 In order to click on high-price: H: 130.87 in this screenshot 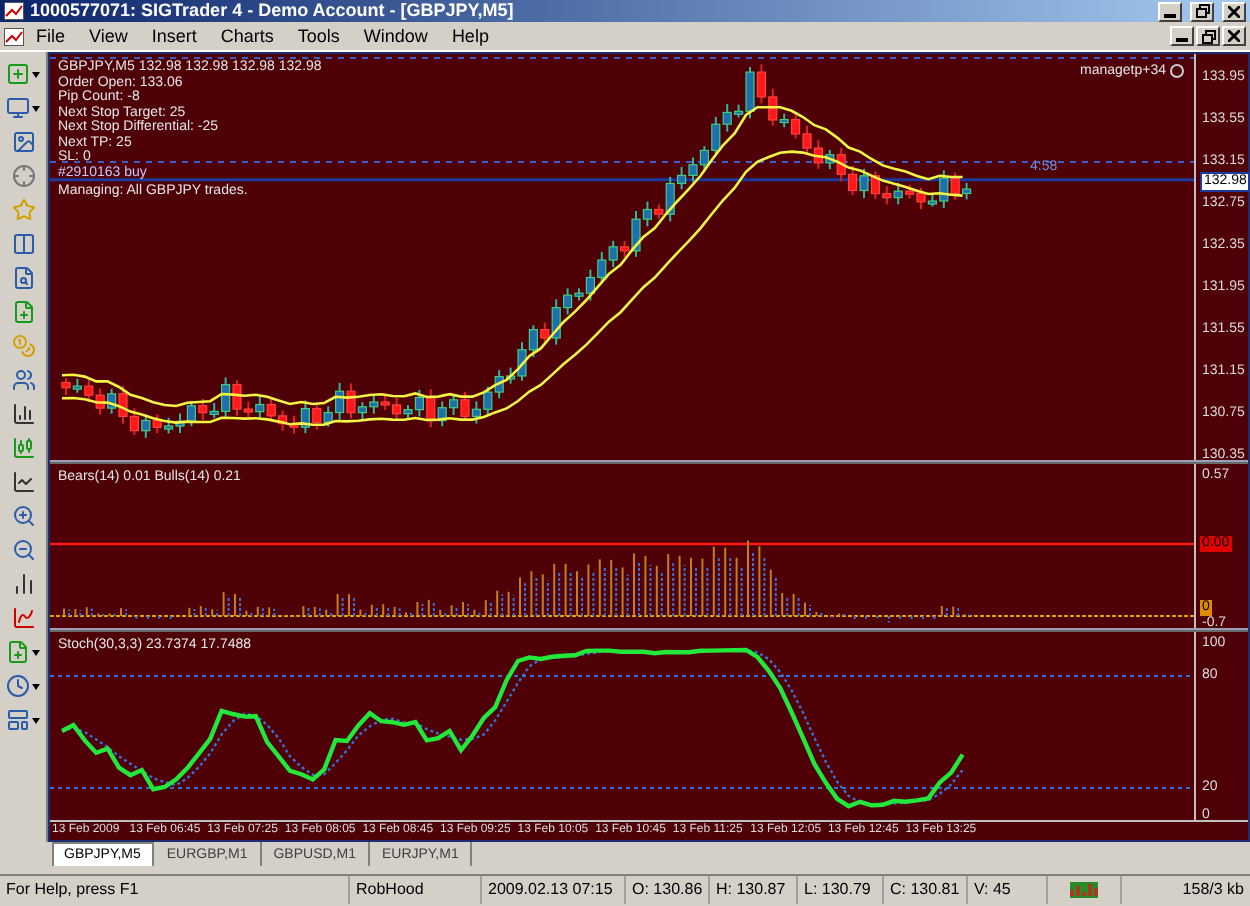, I will do `click(754, 890)`.